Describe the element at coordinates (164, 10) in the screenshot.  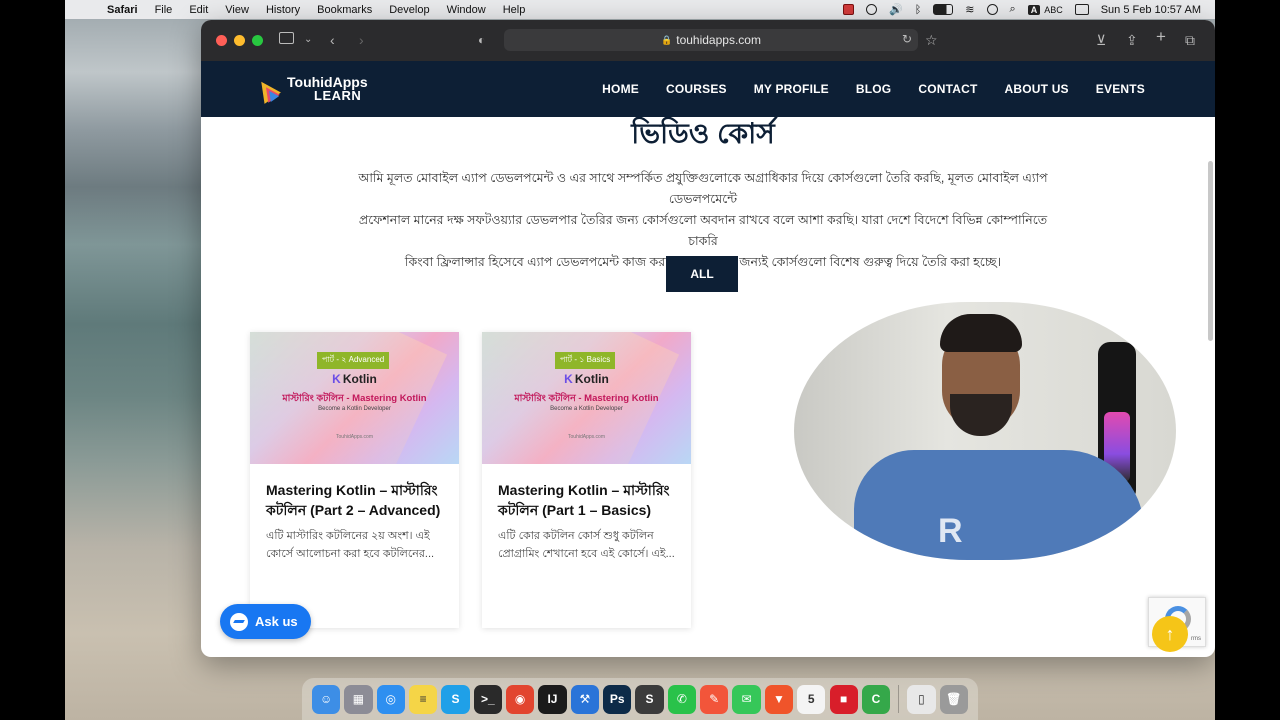
I see `menu-file: File` at that location.